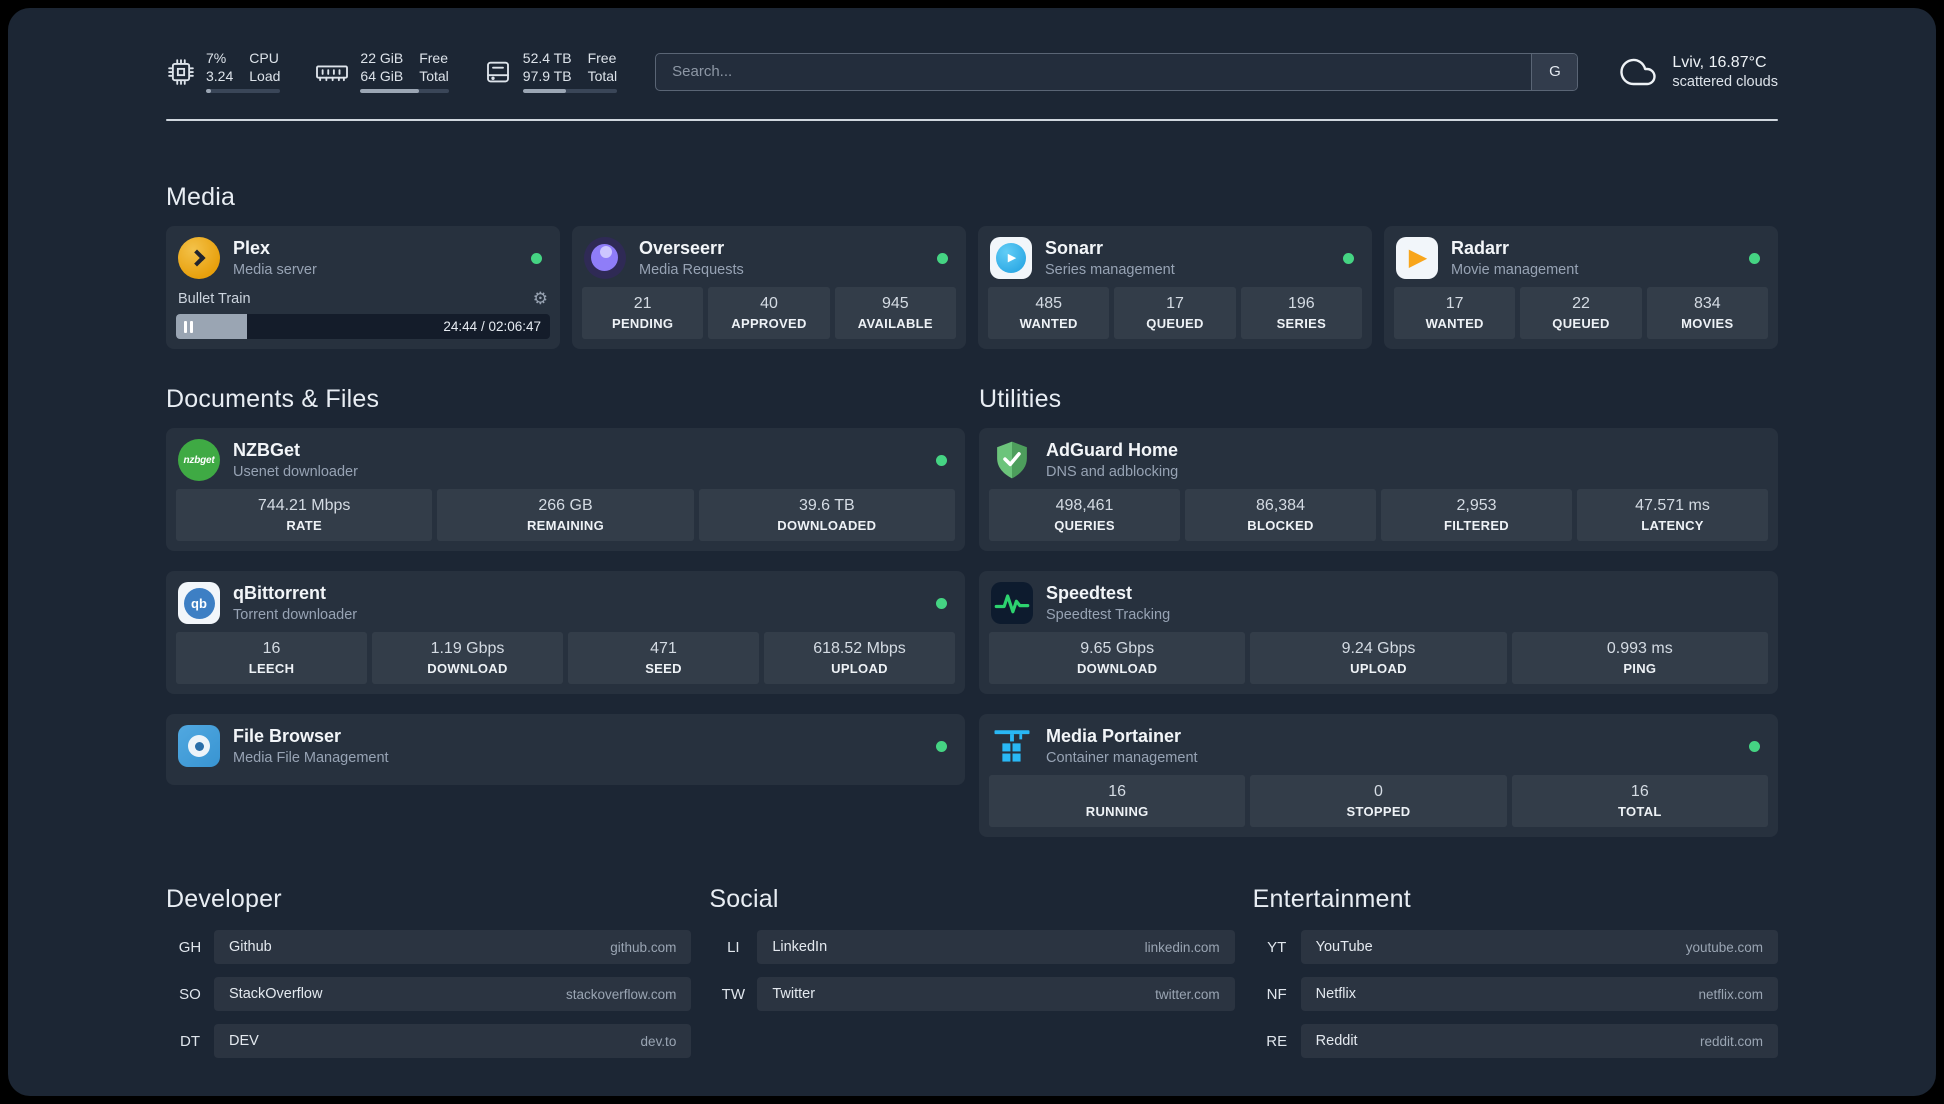 The width and height of the screenshot is (1944, 1104). Describe the element at coordinates (264, 58) in the screenshot. I see `cpu-label: CPU` at that location.